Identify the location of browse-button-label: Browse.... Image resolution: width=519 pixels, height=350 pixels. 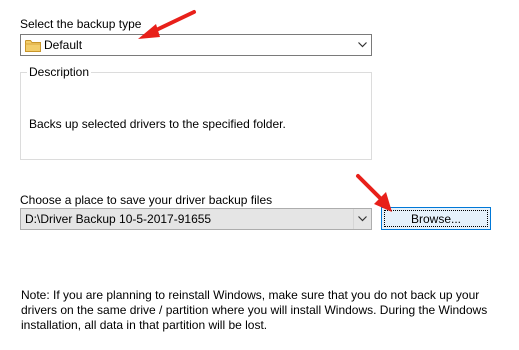
(435, 218).